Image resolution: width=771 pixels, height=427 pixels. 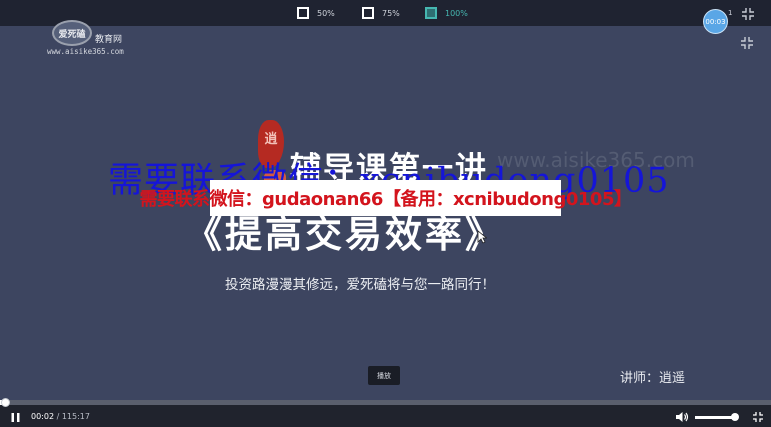 What do you see at coordinates (381, 13) in the screenshot?
I see `zoom-option-75: 75%` at bounding box center [381, 13].